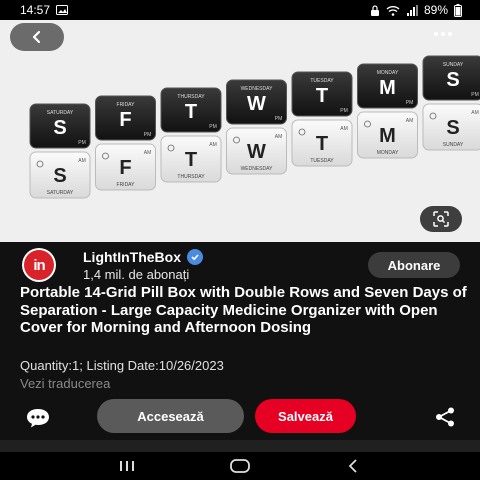  I want to click on share-button, so click(445, 417).